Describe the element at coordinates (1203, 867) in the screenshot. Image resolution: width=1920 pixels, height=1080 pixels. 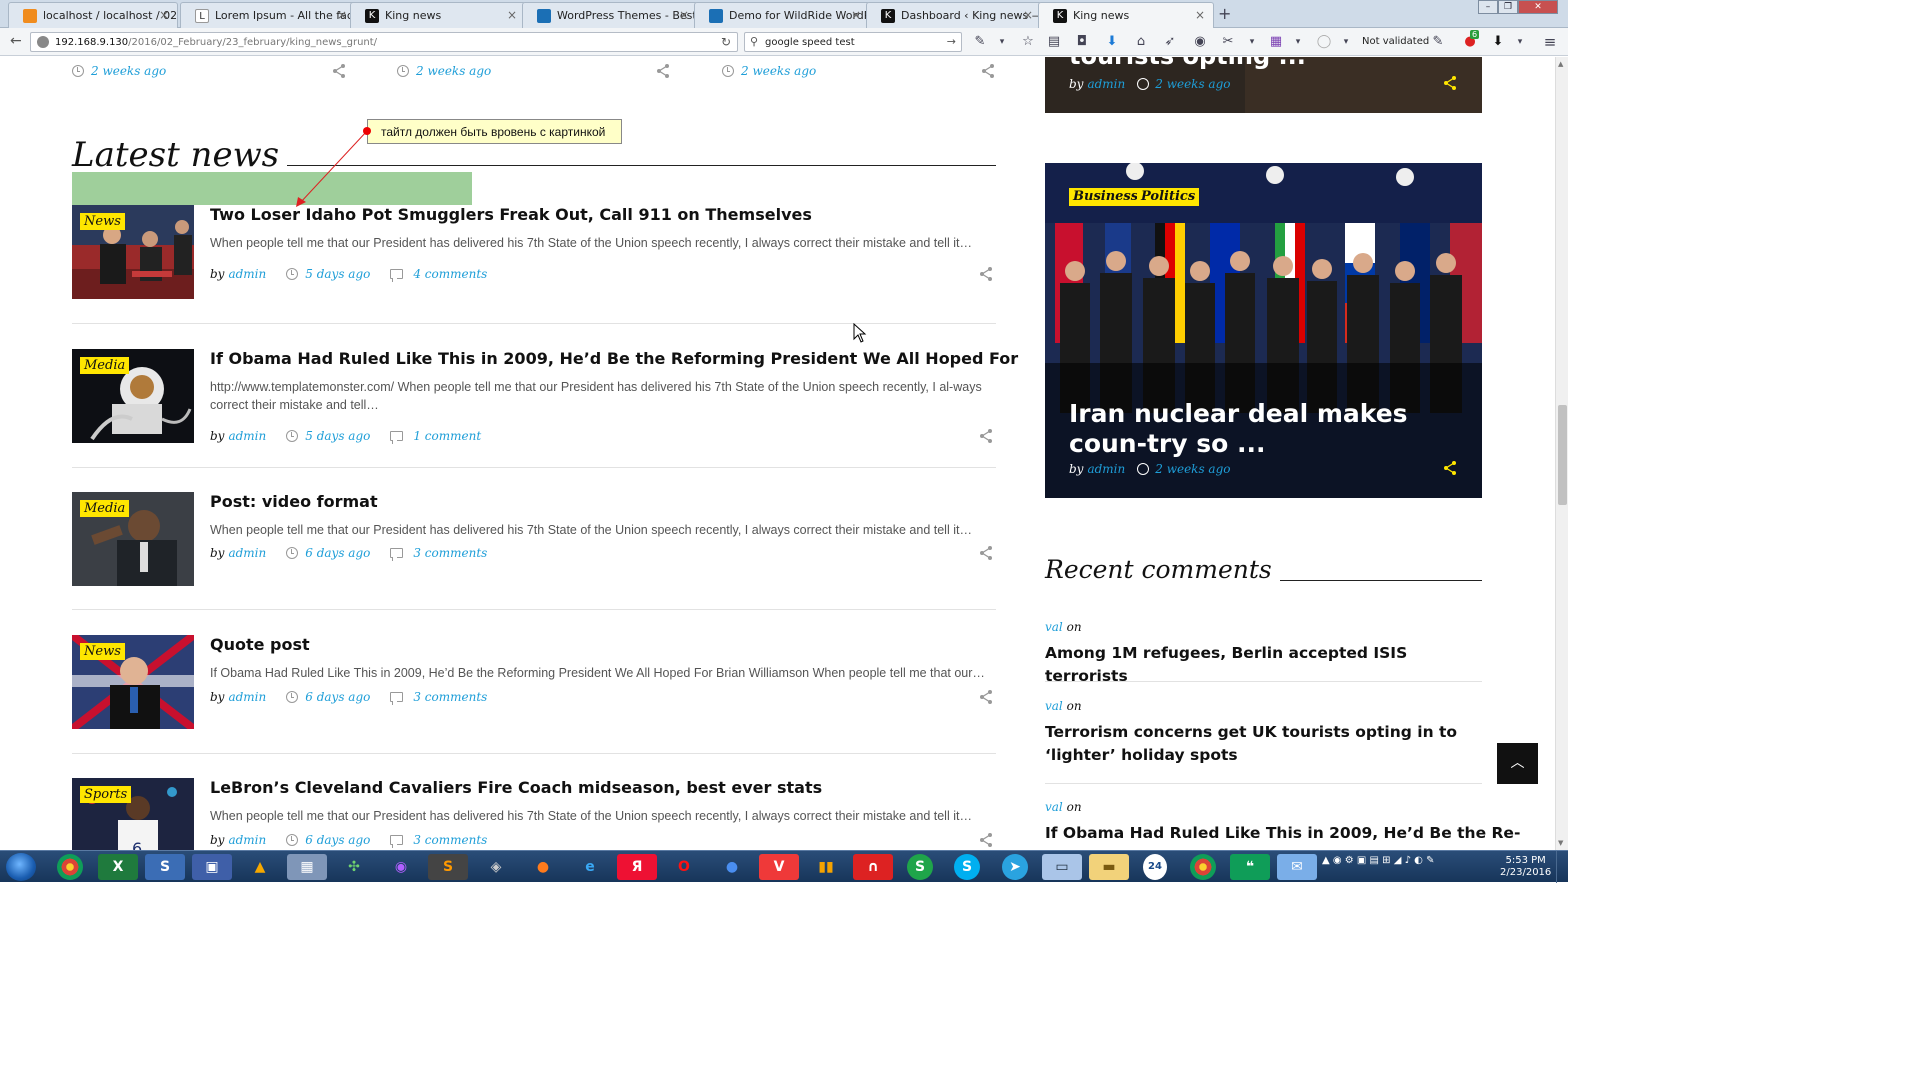
I see `chrome-icon` at that location.